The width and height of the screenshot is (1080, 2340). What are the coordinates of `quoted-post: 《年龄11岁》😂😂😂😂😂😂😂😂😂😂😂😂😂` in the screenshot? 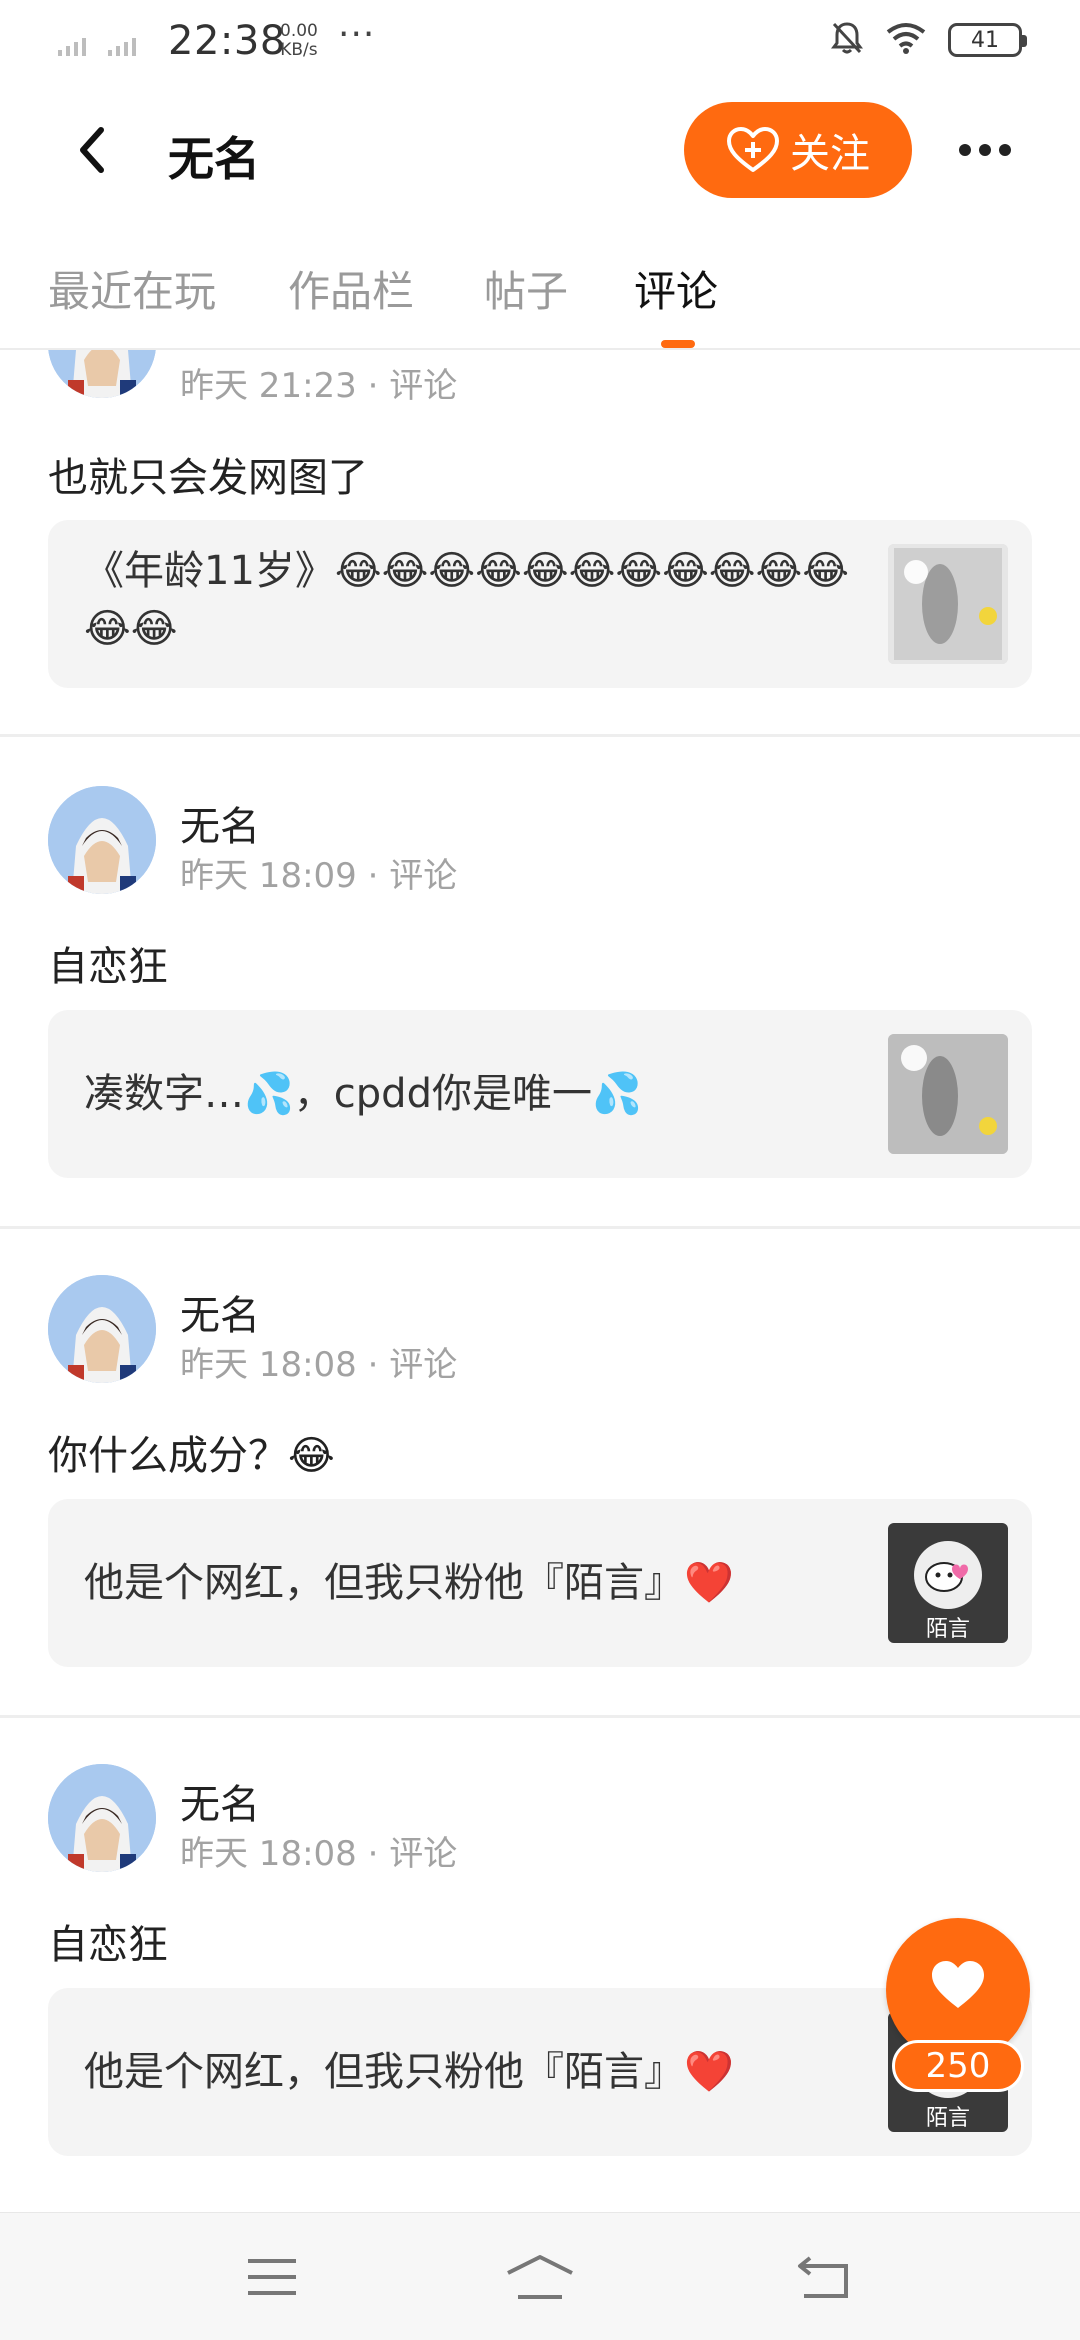 It's located at (540, 604).